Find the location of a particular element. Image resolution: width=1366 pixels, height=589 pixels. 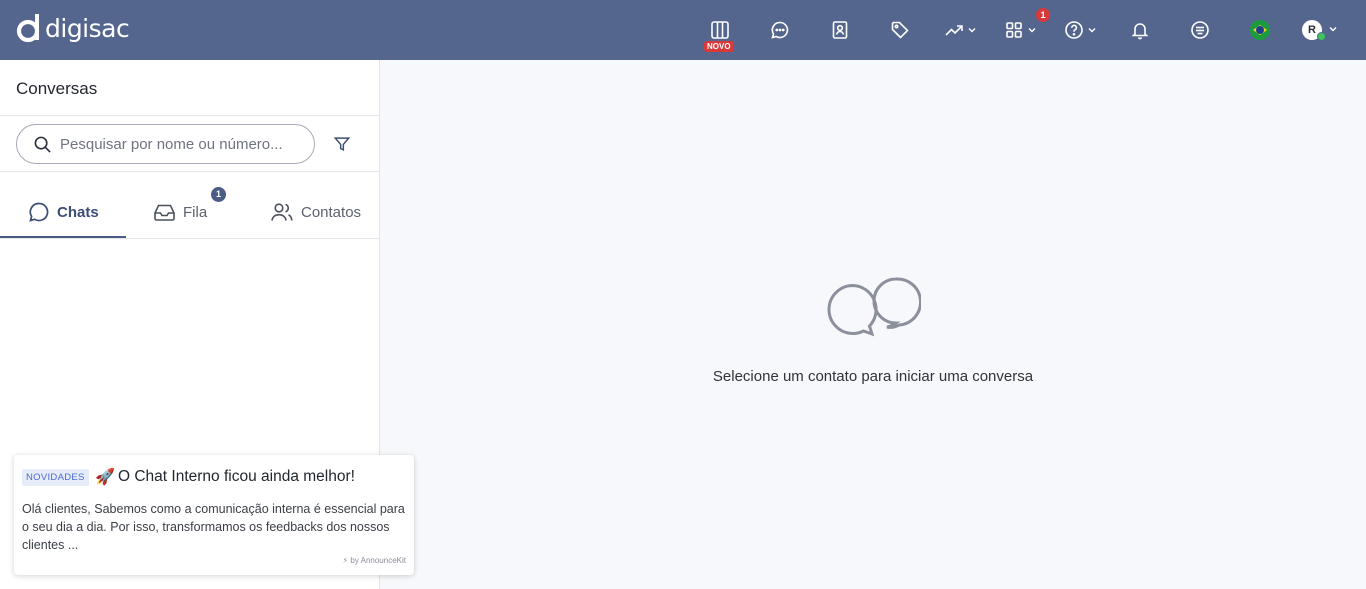

tab-fila: Fila is located at coordinates (180, 212).